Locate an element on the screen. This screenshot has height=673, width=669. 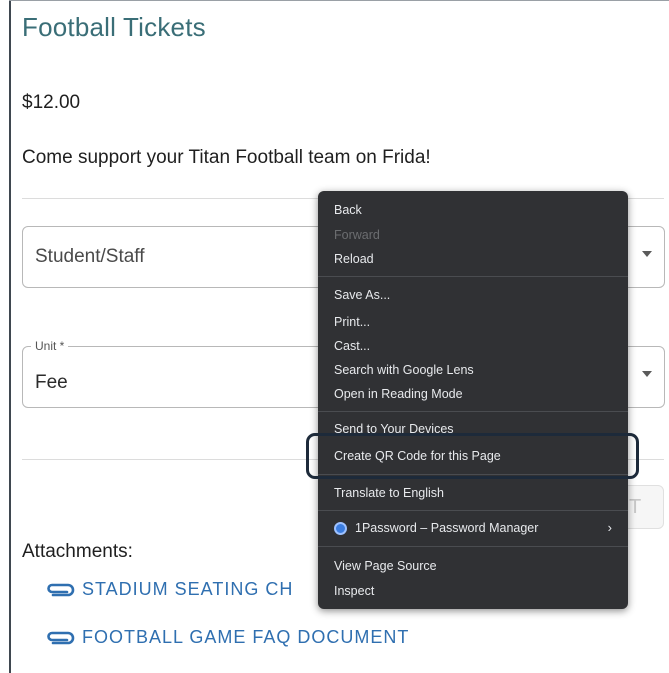
qr-code-menu-item-highlight is located at coordinates (472, 456).